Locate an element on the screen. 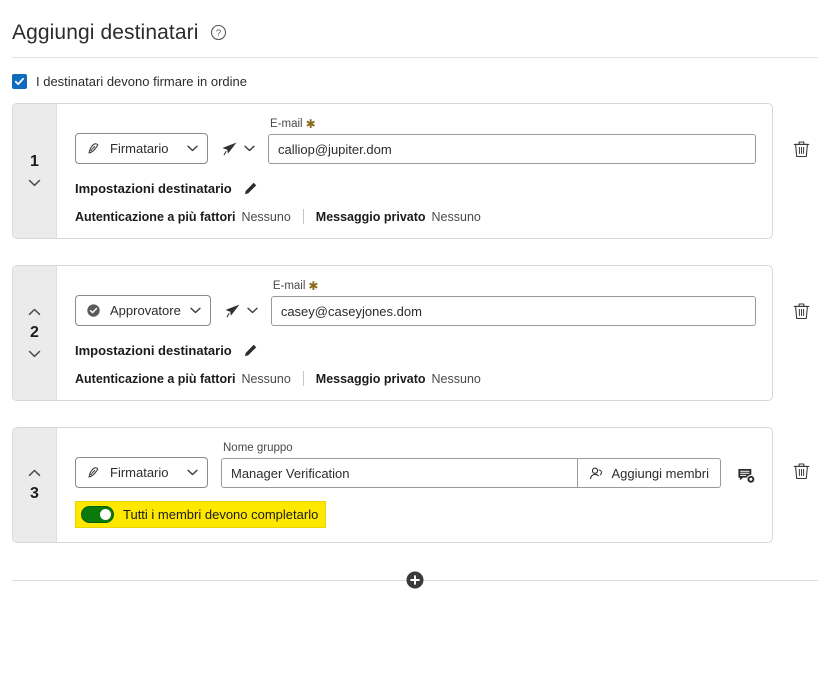 The height and width of the screenshot is (688, 830). all-members-complete-toggle is located at coordinates (97, 514).